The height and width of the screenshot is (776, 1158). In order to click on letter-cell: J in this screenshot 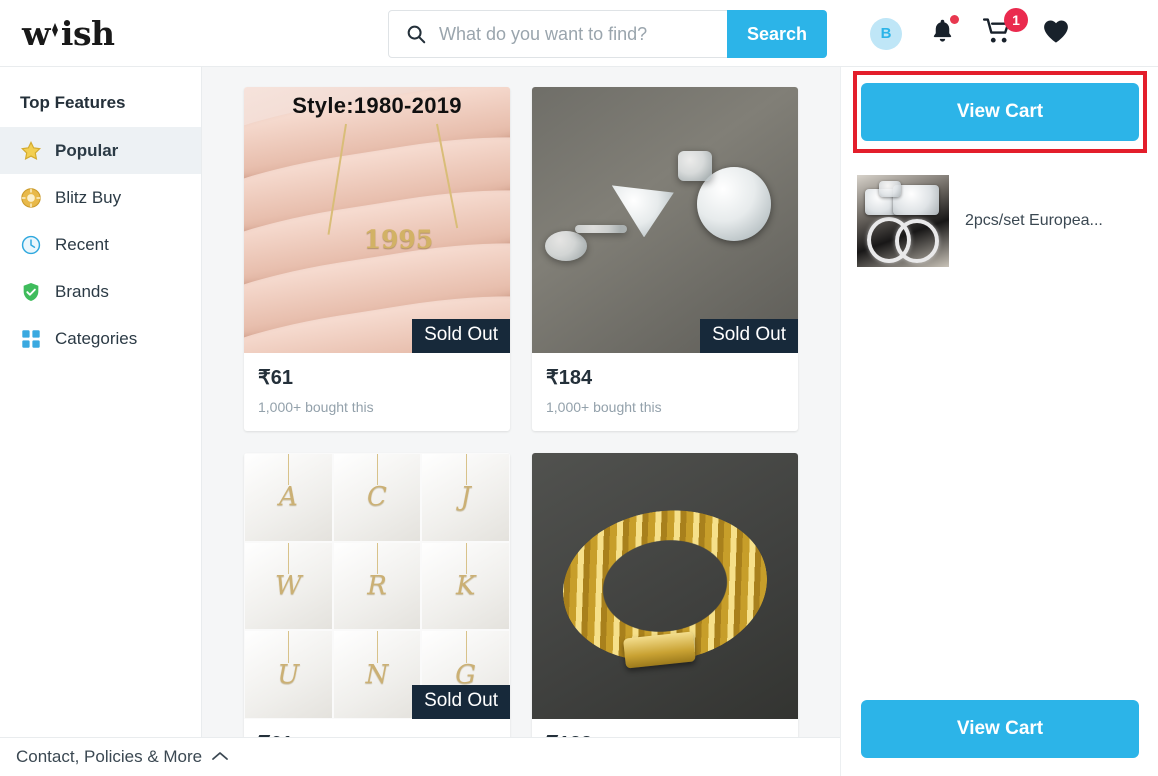, I will do `click(465, 497)`.